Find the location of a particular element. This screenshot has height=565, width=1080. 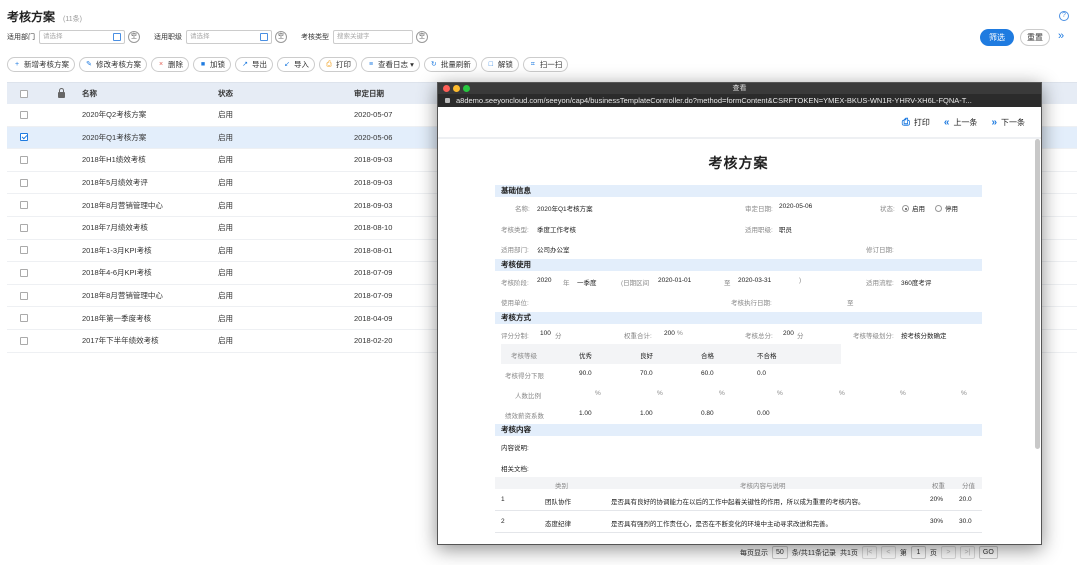

toolbar-icon: ≡ is located at coordinates (371, 64).